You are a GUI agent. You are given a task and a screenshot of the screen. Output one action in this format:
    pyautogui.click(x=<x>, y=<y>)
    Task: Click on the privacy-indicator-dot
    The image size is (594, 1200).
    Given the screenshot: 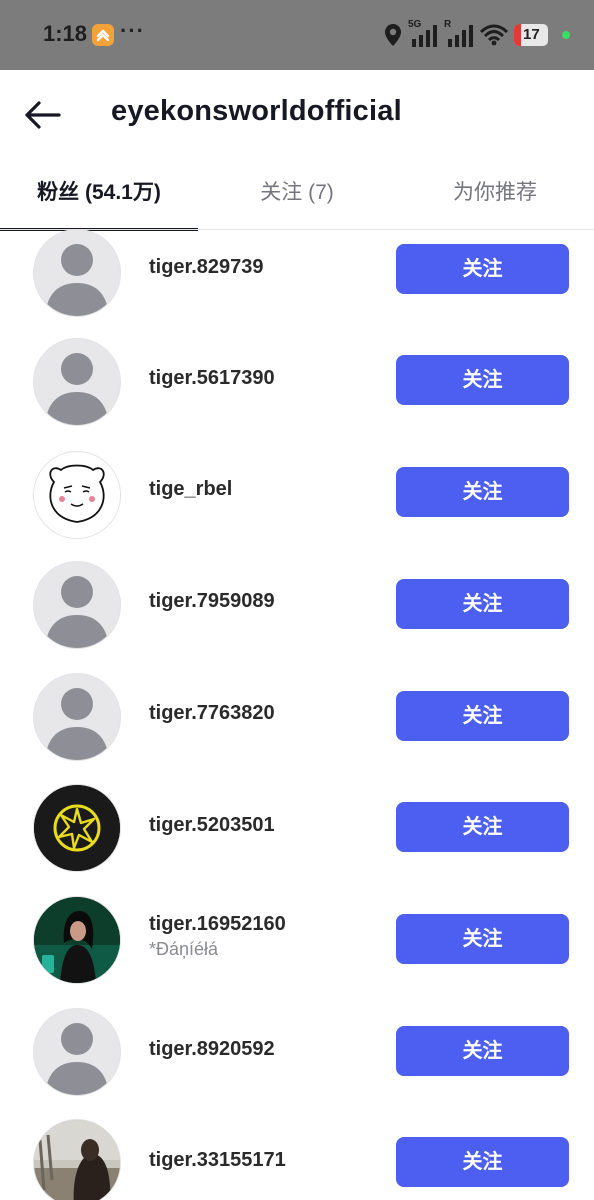 What is the action you would take?
    pyautogui.click(x=566, y=35)
    